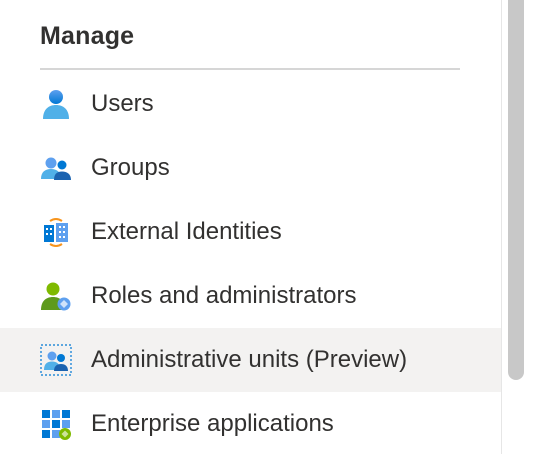 This screenshot has height=454, width=544. What do you see at coordinates (56, 296) in the screenshot?
I see `roles-admin-icon` at bounding box center [56, 296].